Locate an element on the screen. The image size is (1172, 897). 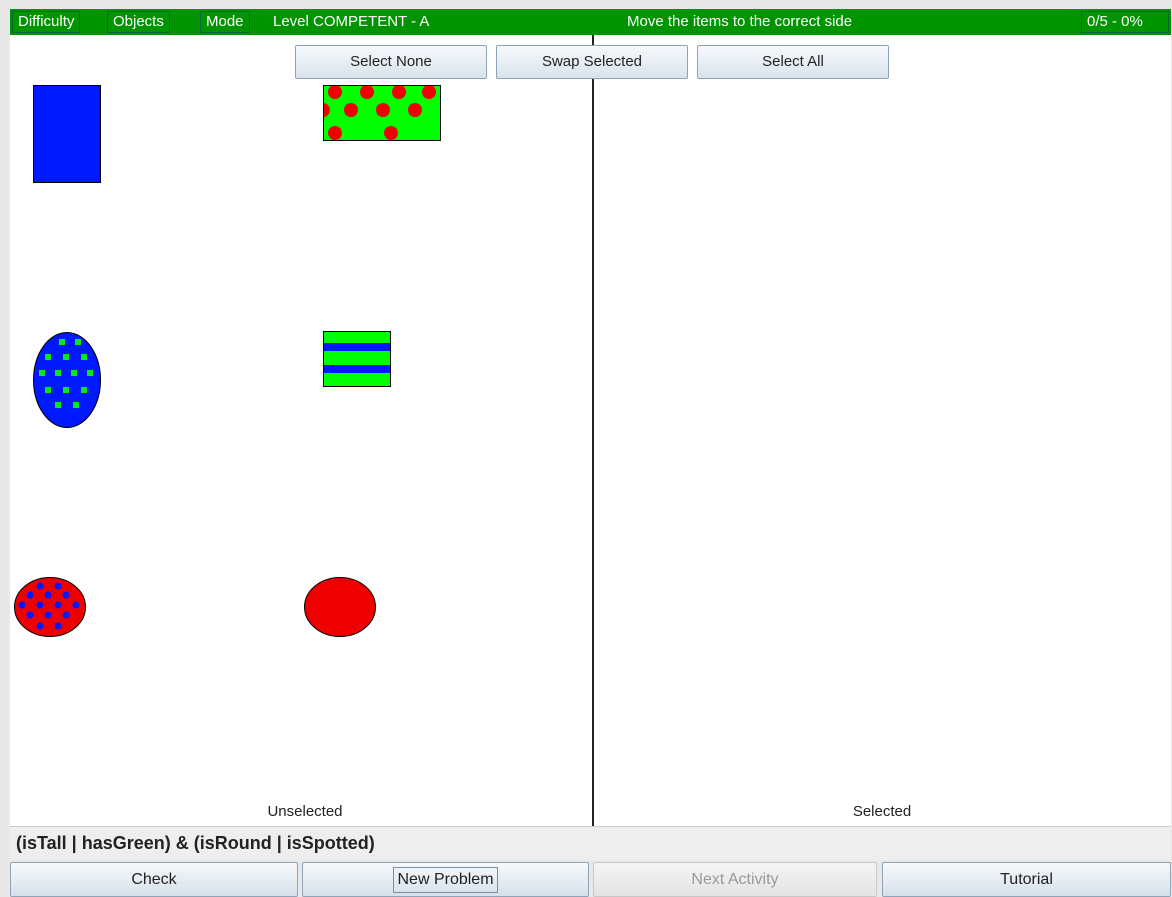
side-divider is located at coordinates (593, 430).